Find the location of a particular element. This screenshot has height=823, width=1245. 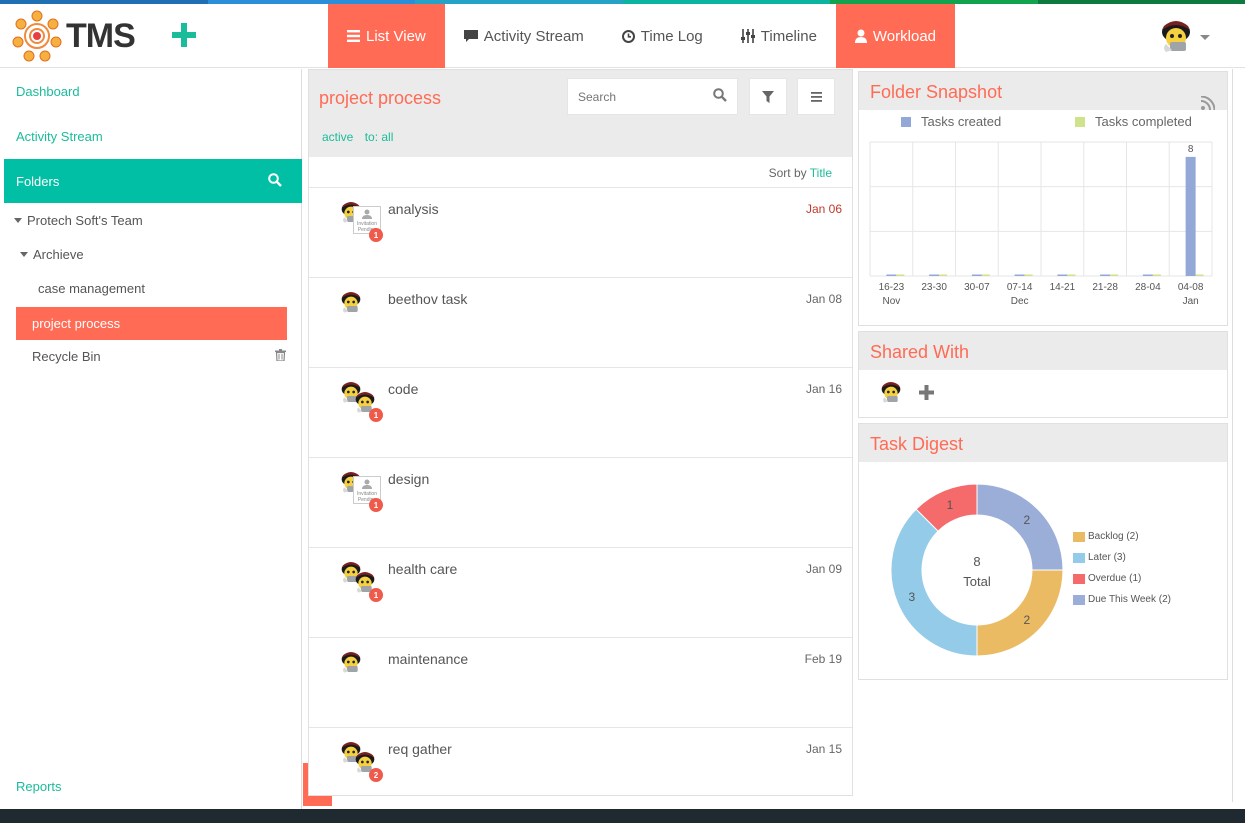

legend-item: Overdue (1) is located at coordinates (1122, 578).